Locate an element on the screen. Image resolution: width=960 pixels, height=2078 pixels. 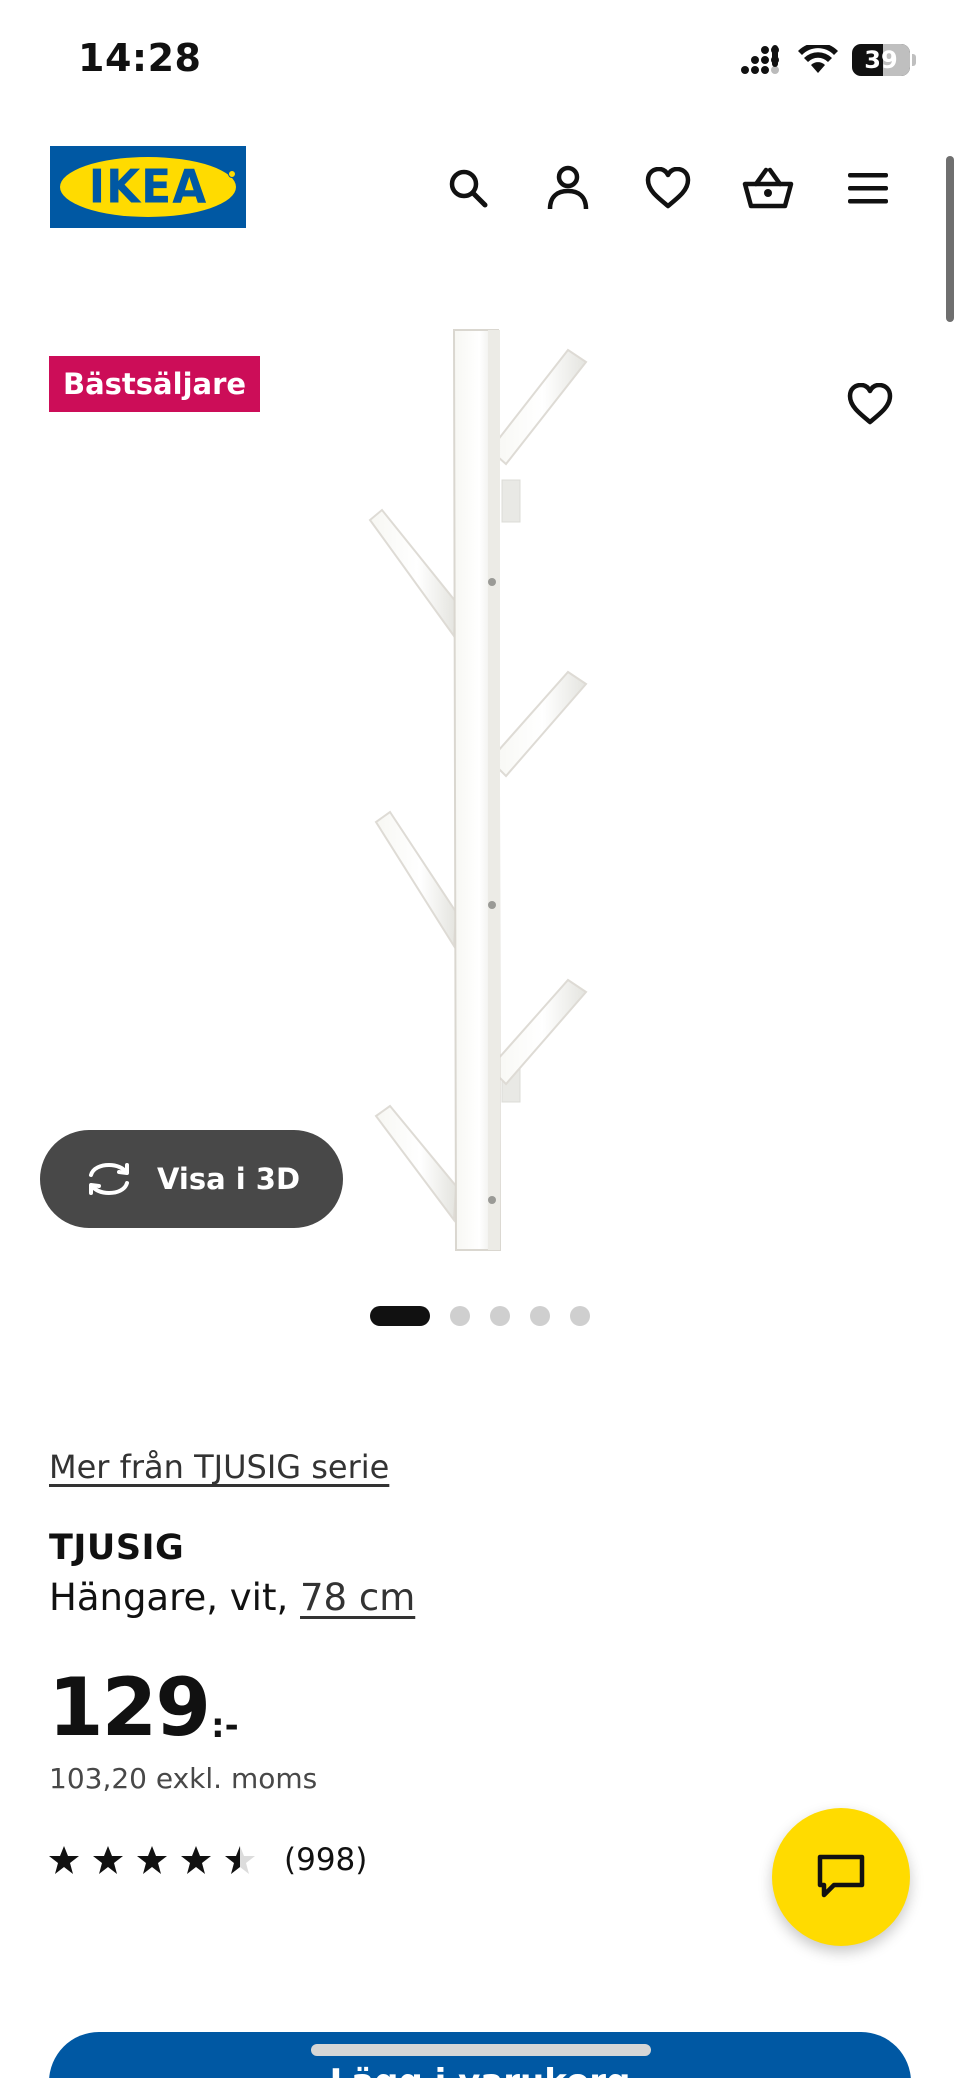
product-price: 129 :- is located at coordinates (143, 1703).